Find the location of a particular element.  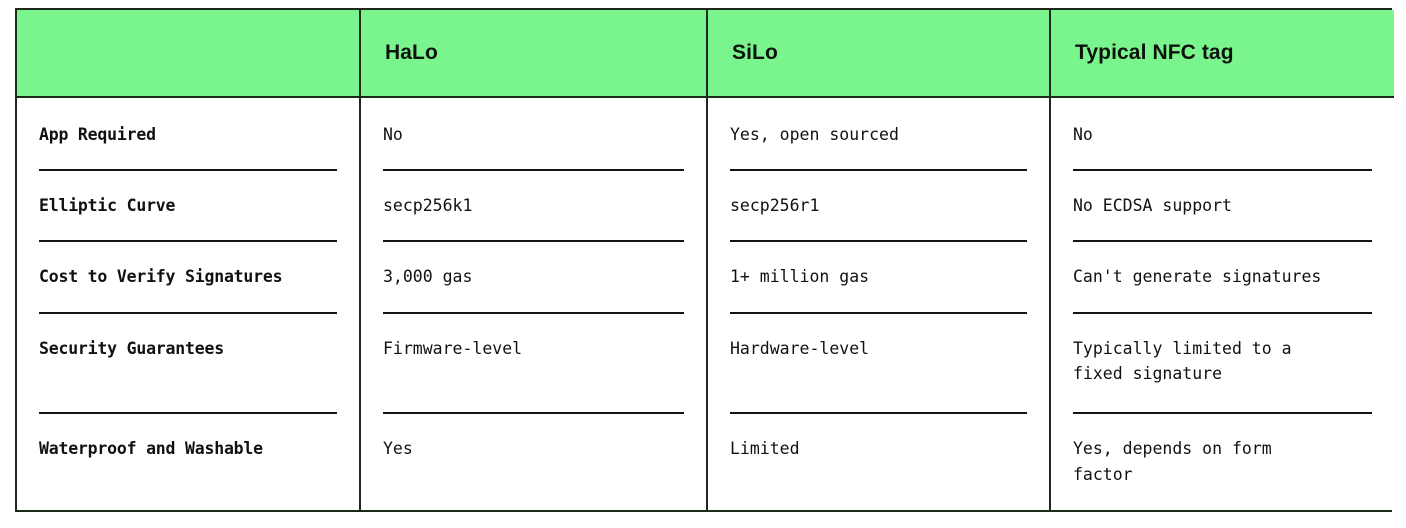

row-label-waterproof-and-washable: Waterproof and Washable is located at coordinates (188, 461).